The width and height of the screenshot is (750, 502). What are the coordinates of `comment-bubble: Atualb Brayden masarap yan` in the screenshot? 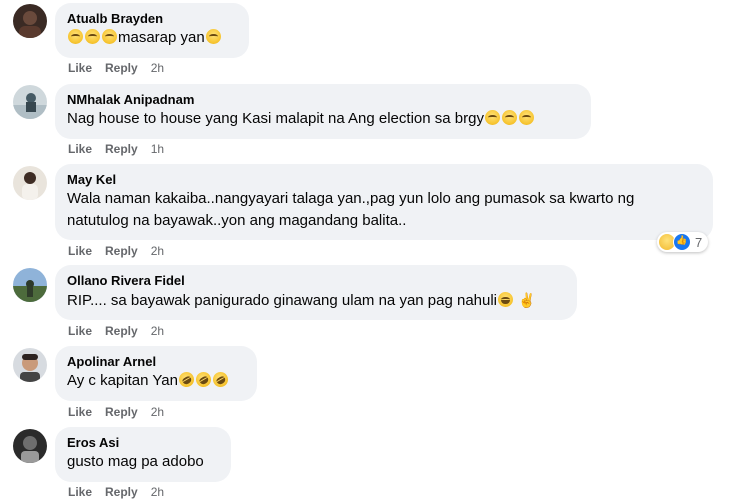 It's located at (152, 30).